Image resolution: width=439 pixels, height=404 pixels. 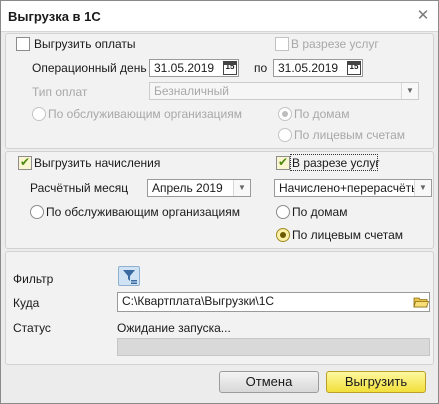 What do you see at coordinates (348, 235) in the screenshot?
I see `charges-by-account-label: По лицевым счетам` at bounding box center [348, 235].